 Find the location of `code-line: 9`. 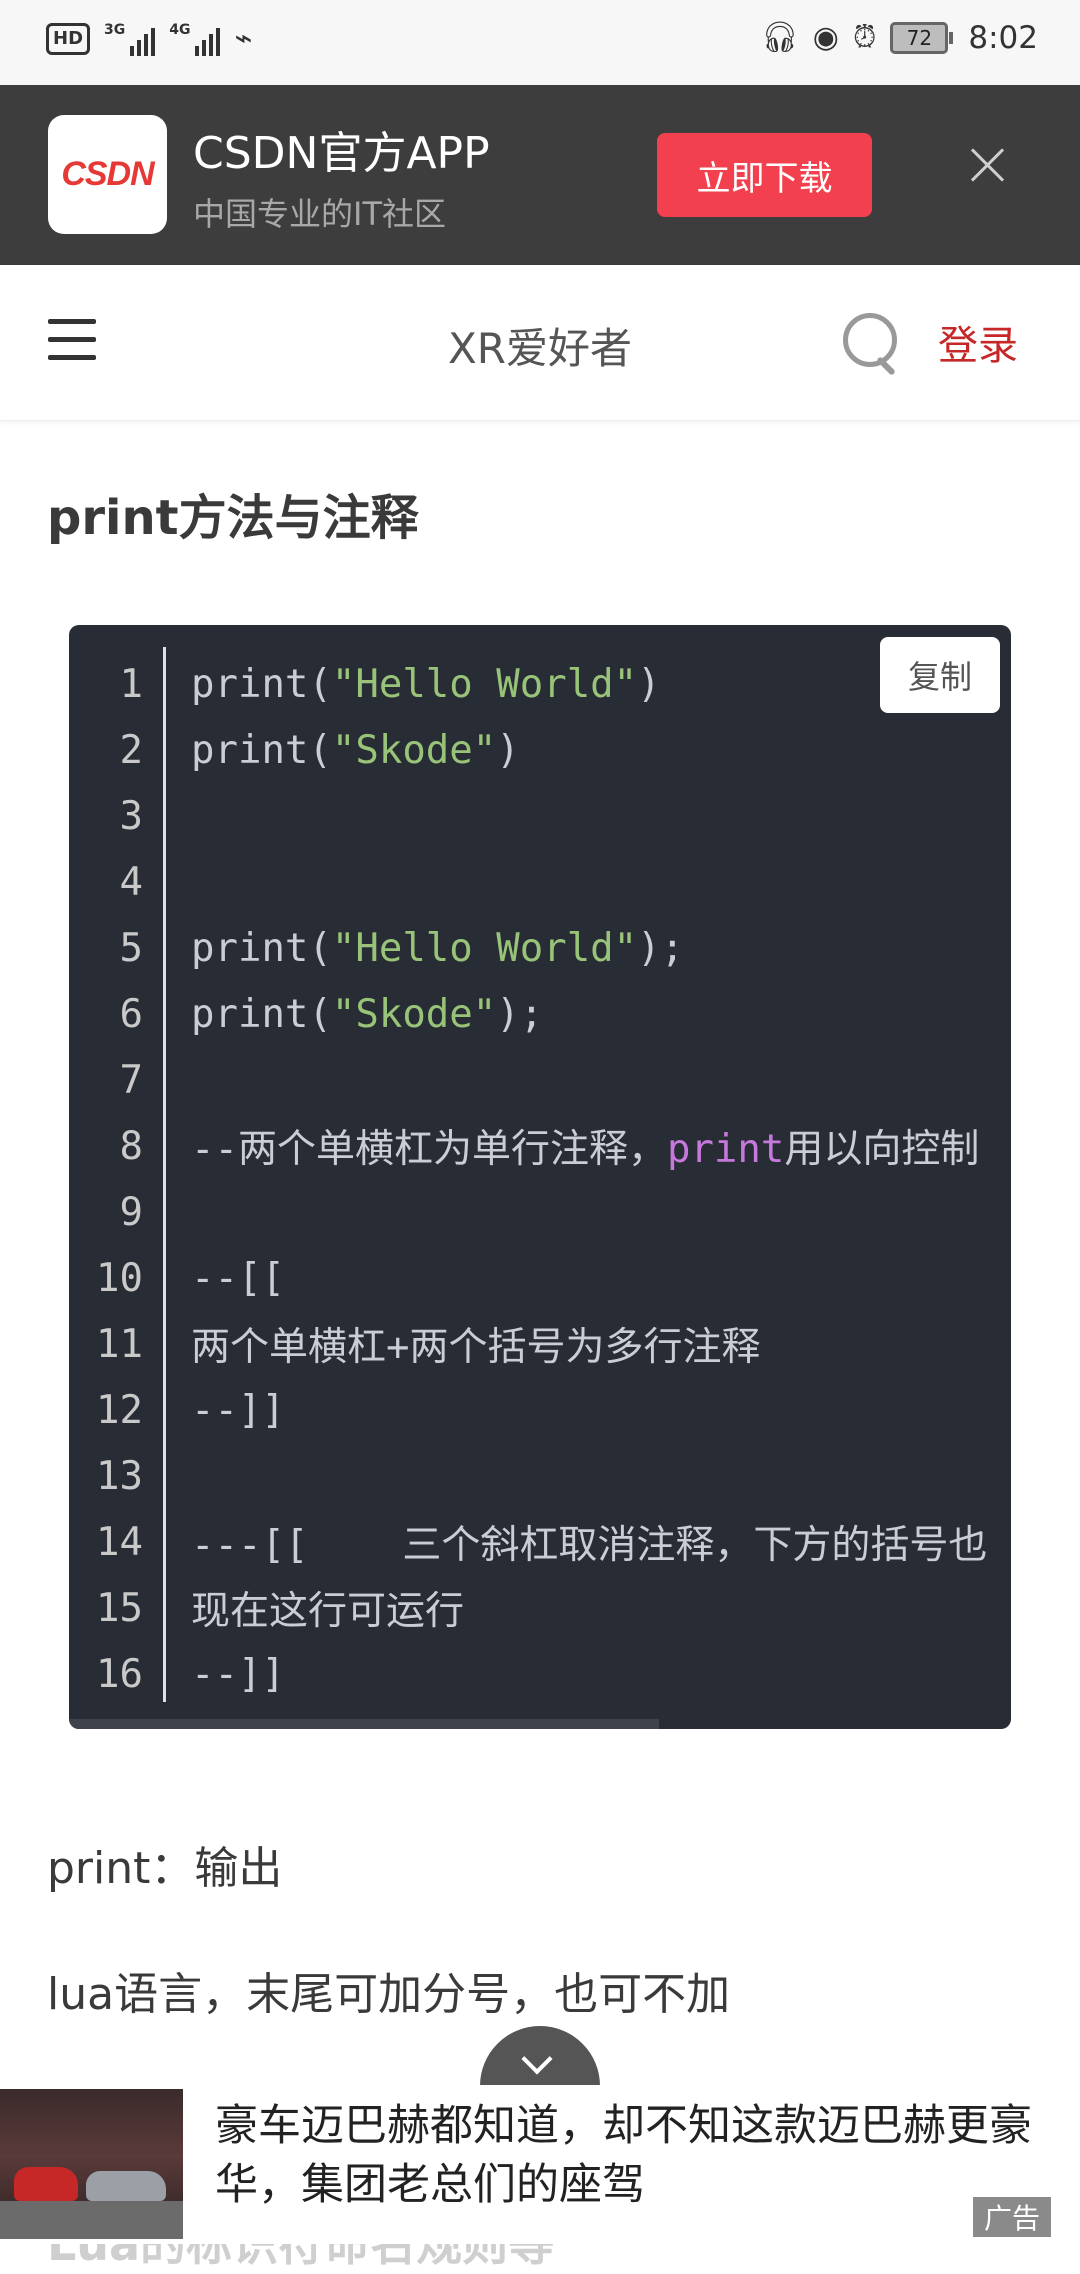

code-line: 9 is located at coordinates (540, 1212).